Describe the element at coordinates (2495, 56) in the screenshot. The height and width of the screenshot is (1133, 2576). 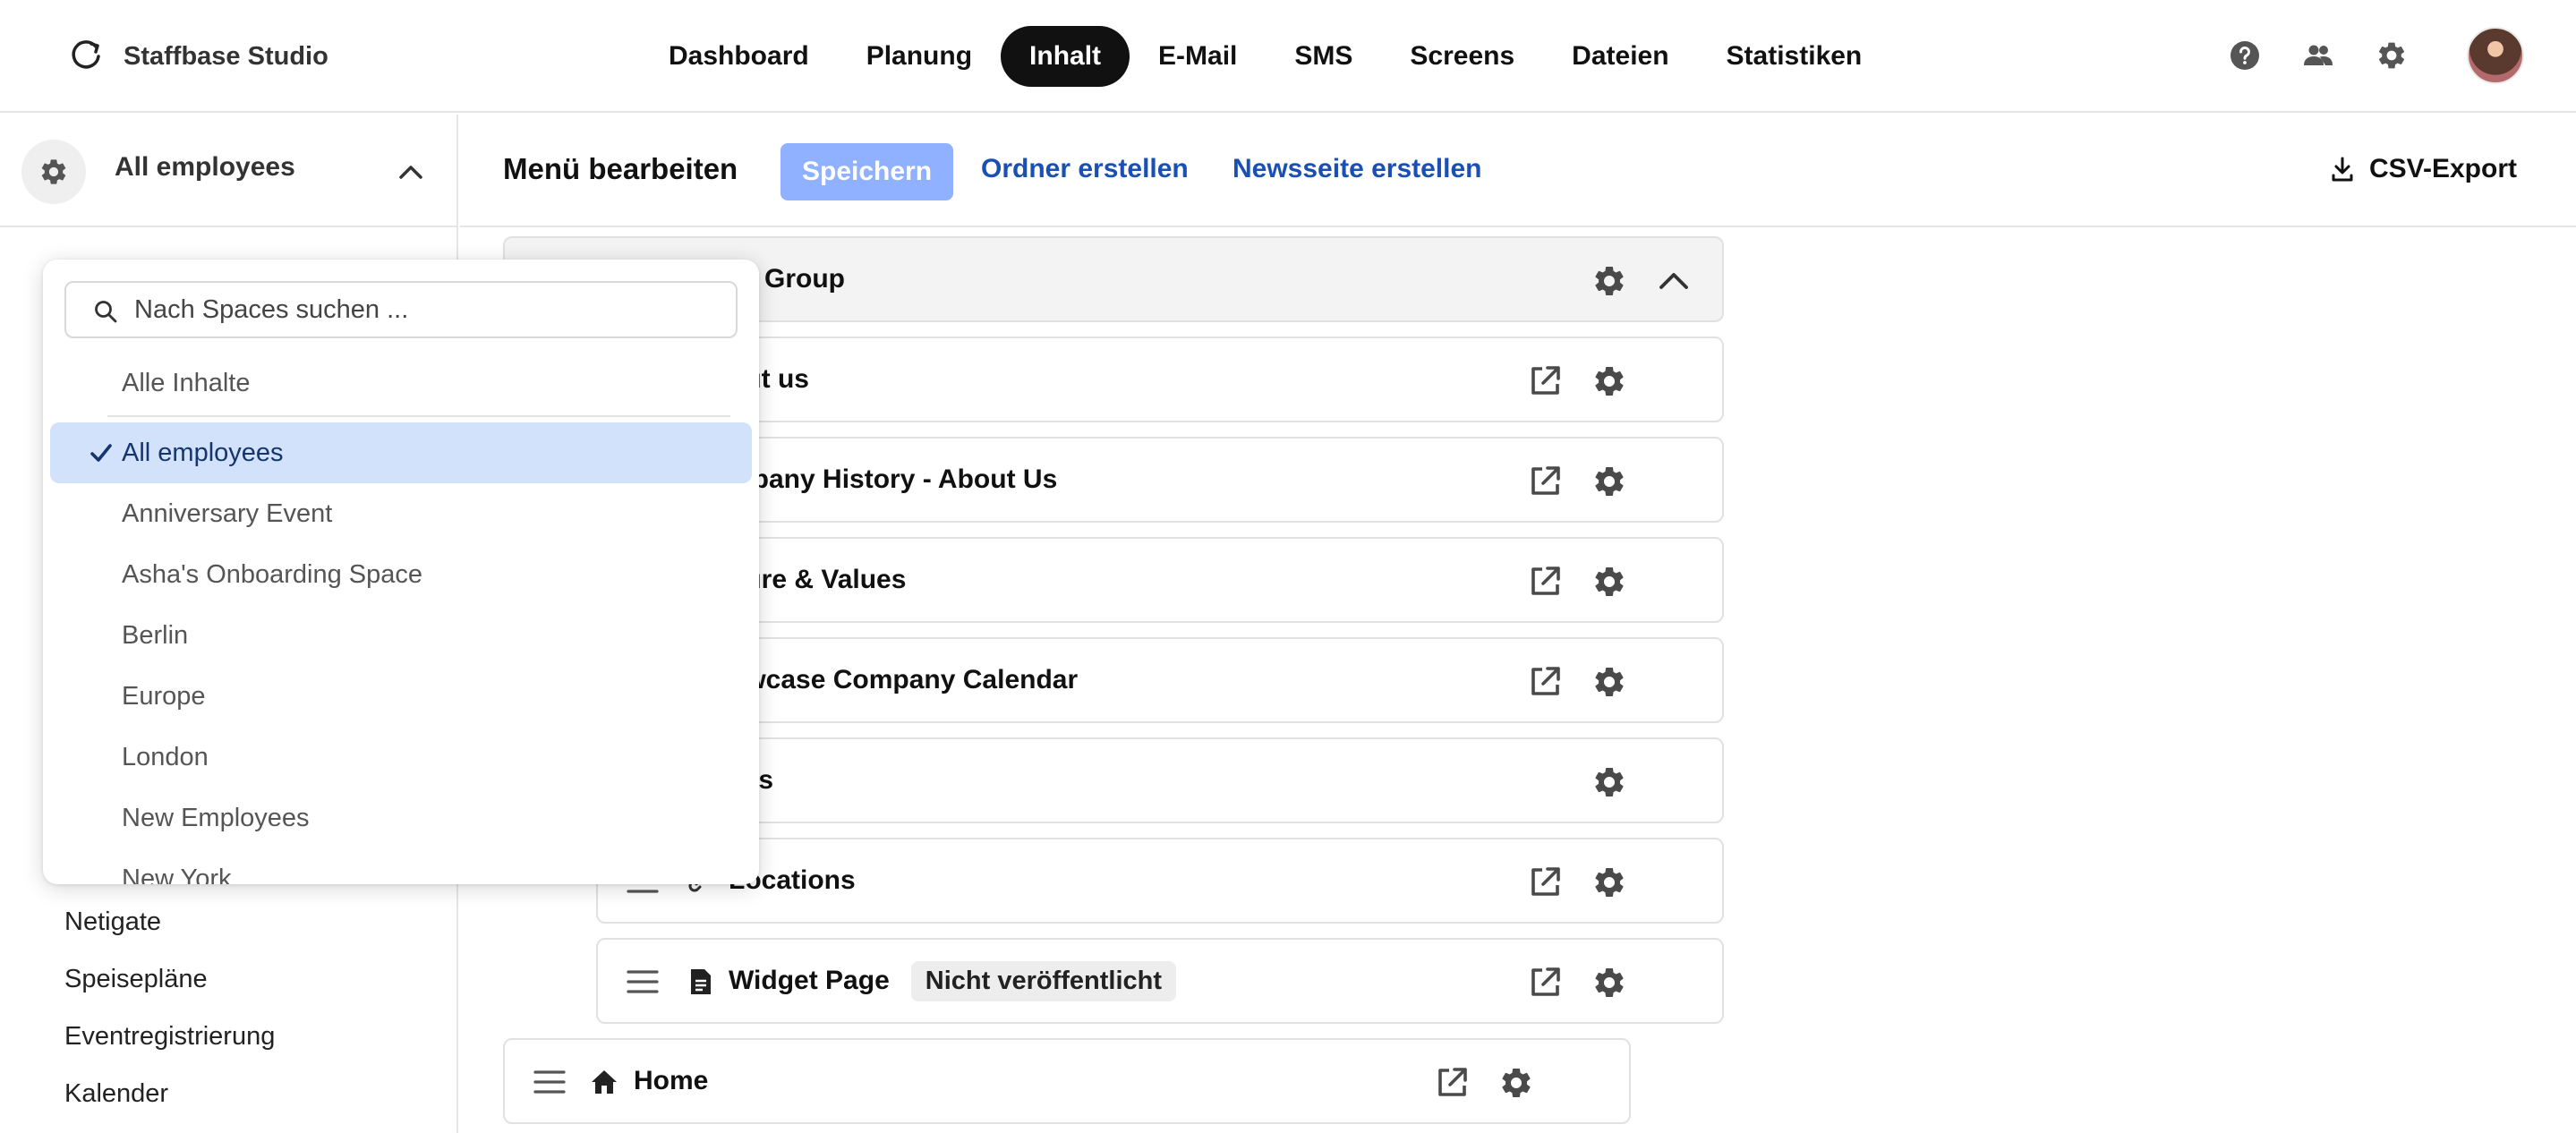
I see `avatar` at that location.